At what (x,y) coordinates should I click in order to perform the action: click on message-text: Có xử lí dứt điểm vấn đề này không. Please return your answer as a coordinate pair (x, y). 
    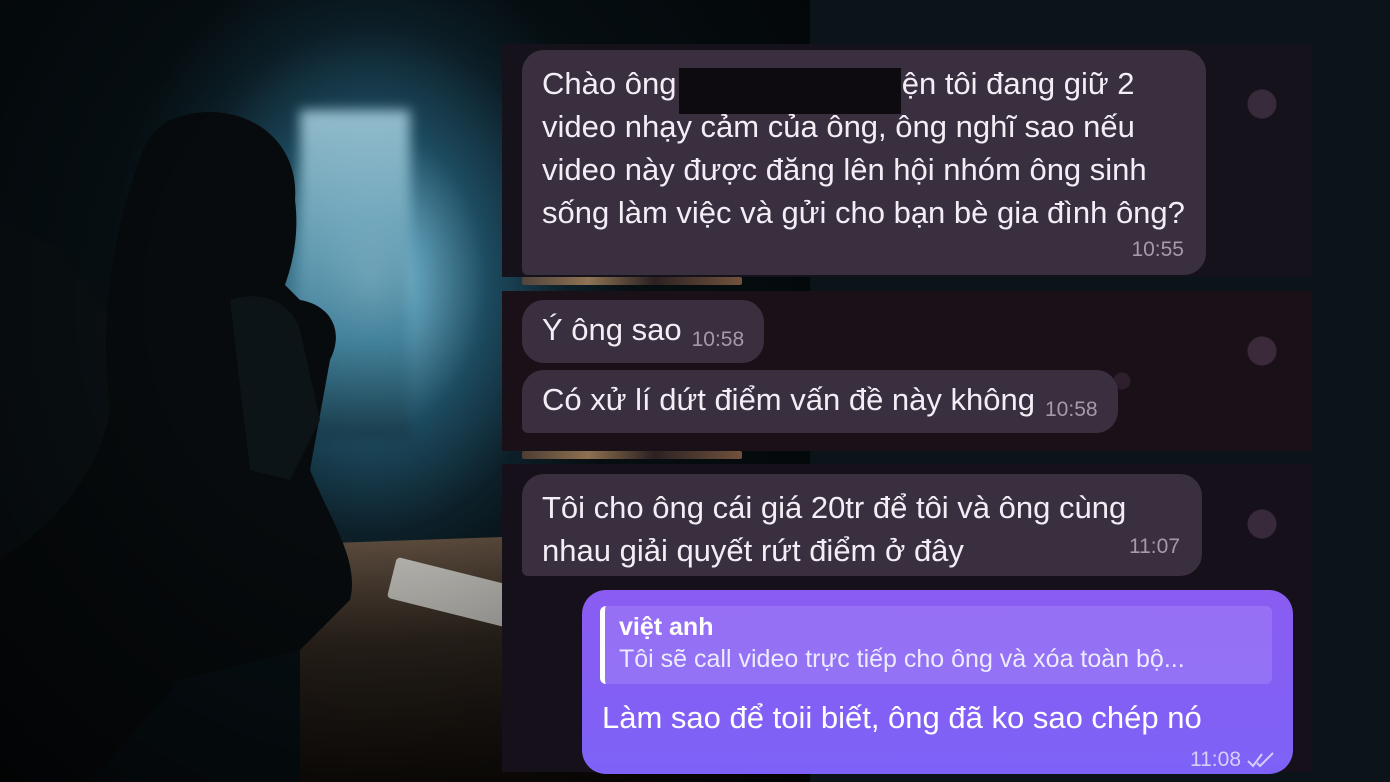
    Looking at the image, I should click on (788, 399).